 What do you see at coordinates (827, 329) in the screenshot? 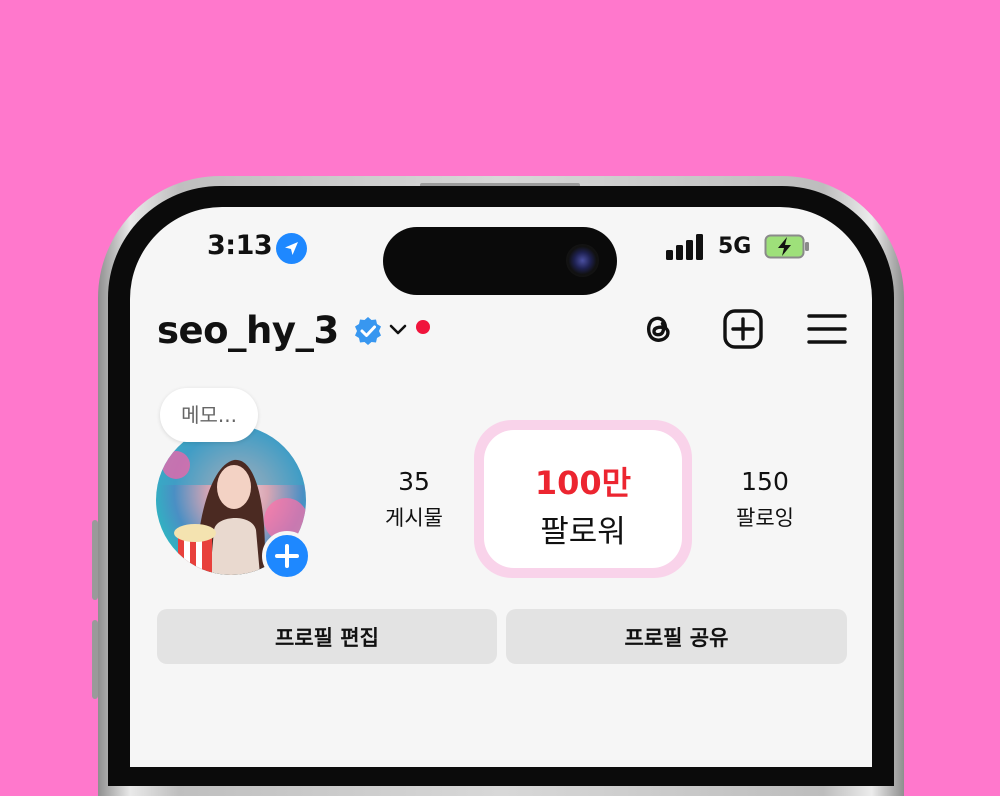
I see `menu-icon` at bounding box center [827, 329].